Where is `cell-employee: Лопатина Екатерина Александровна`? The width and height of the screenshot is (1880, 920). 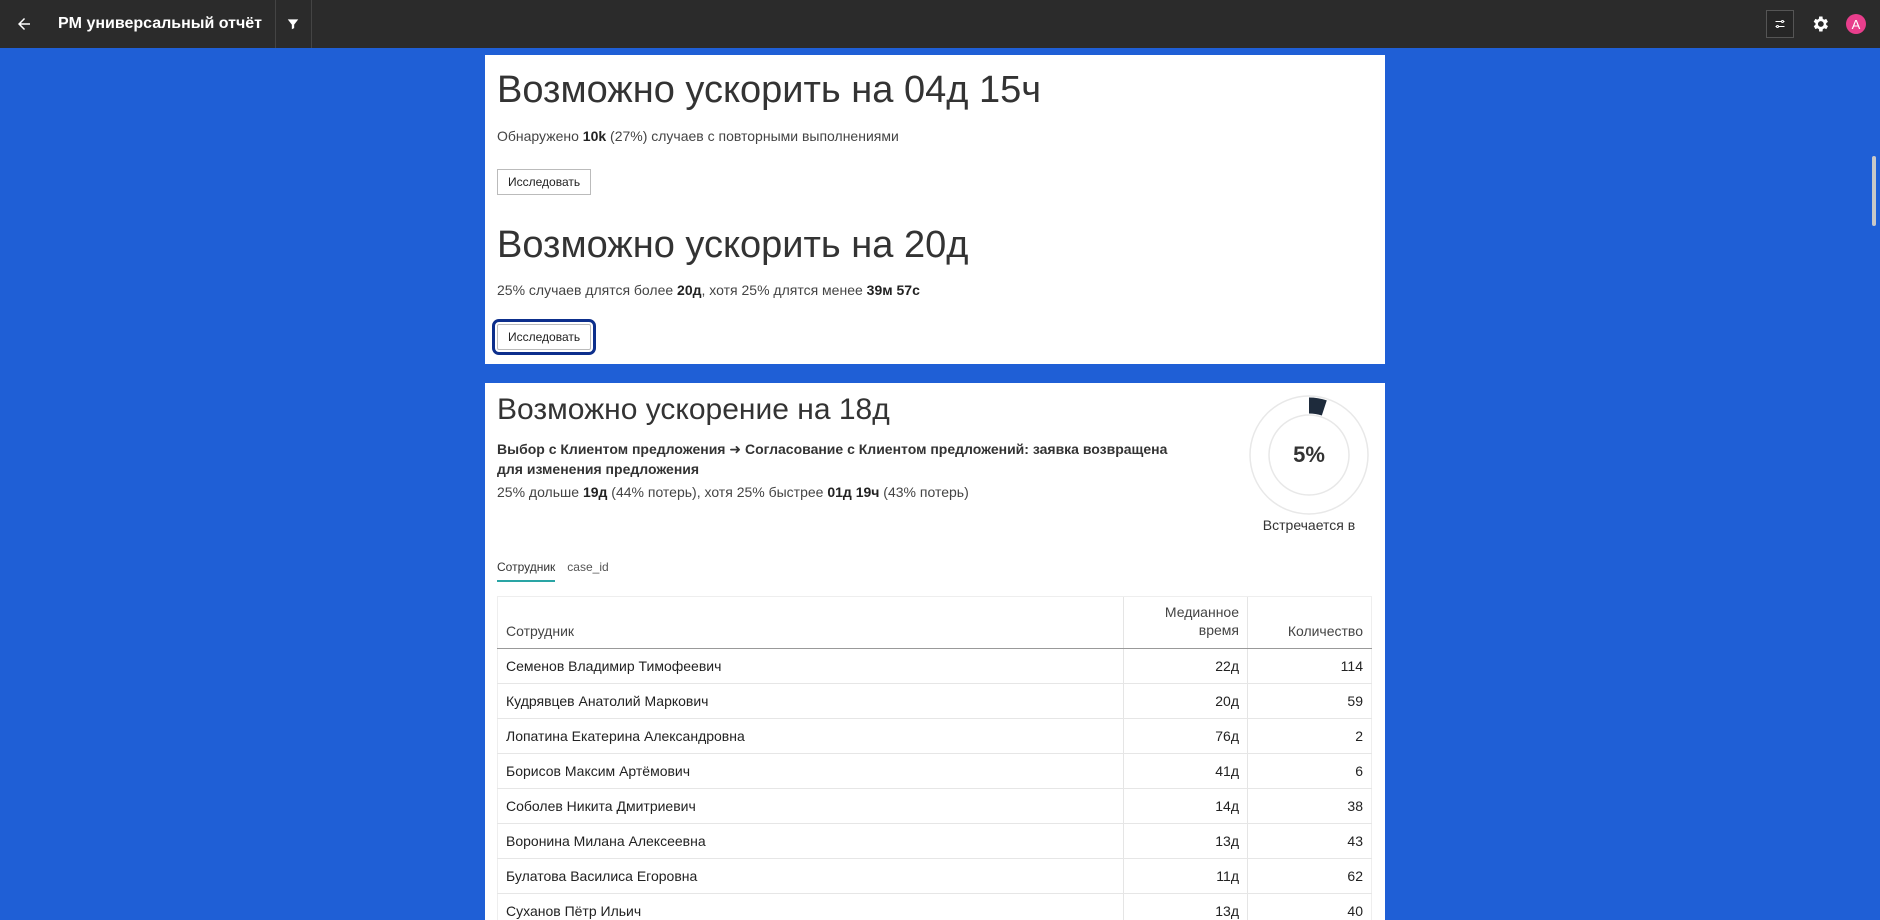
cell-employee: Лопатина Екатерина Александровна is located at coordinates (810, 736).